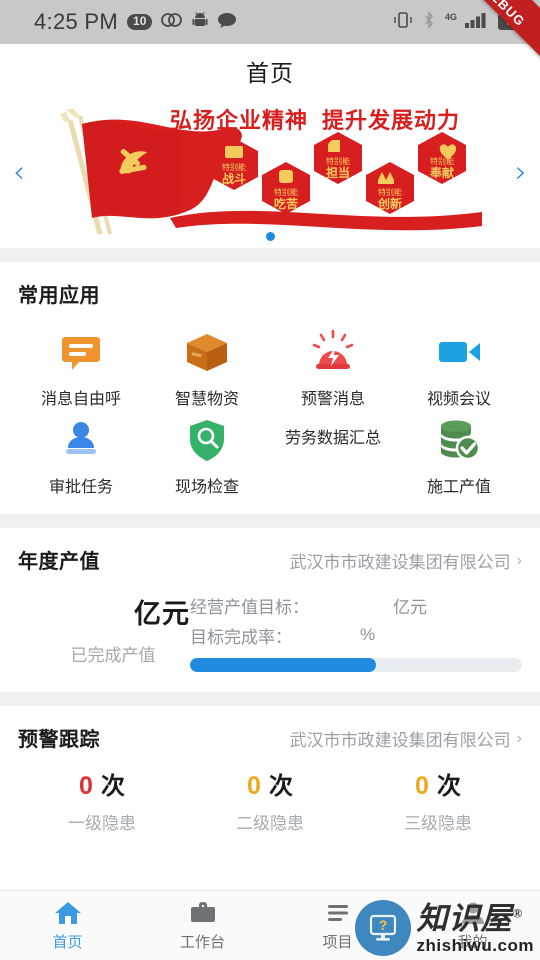  What do you see at coordinates (239, 120) in the screenshot?
I see `svg-text: 弘扬企业精神` at bounding box center [239, 120].